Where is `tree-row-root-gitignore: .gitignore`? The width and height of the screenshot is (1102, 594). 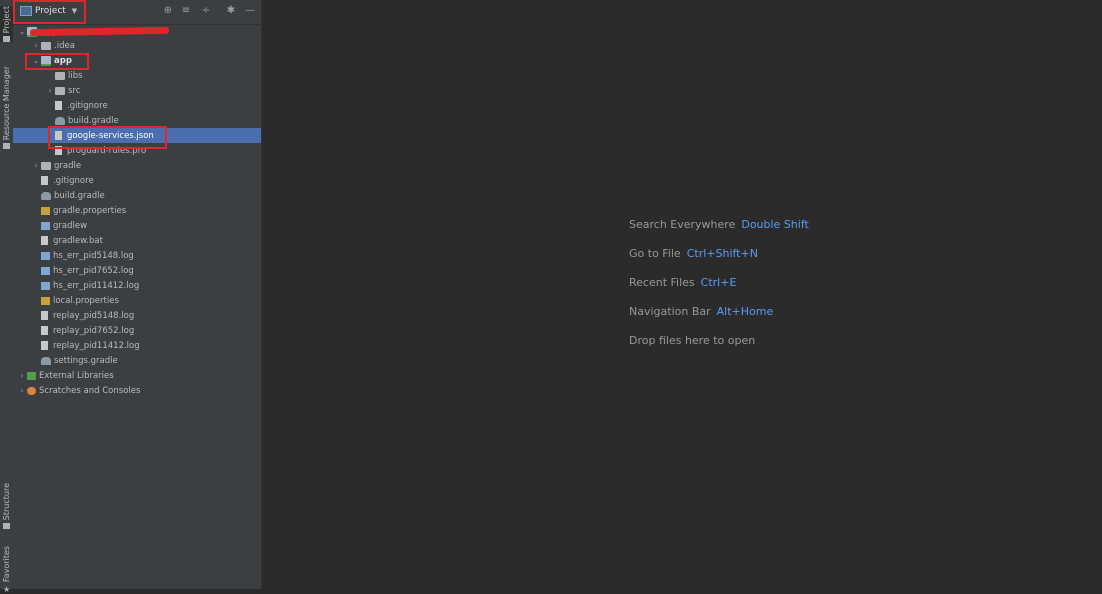
tree-row-root-gitignore: .gitignore is located at coordinates (137, 180).